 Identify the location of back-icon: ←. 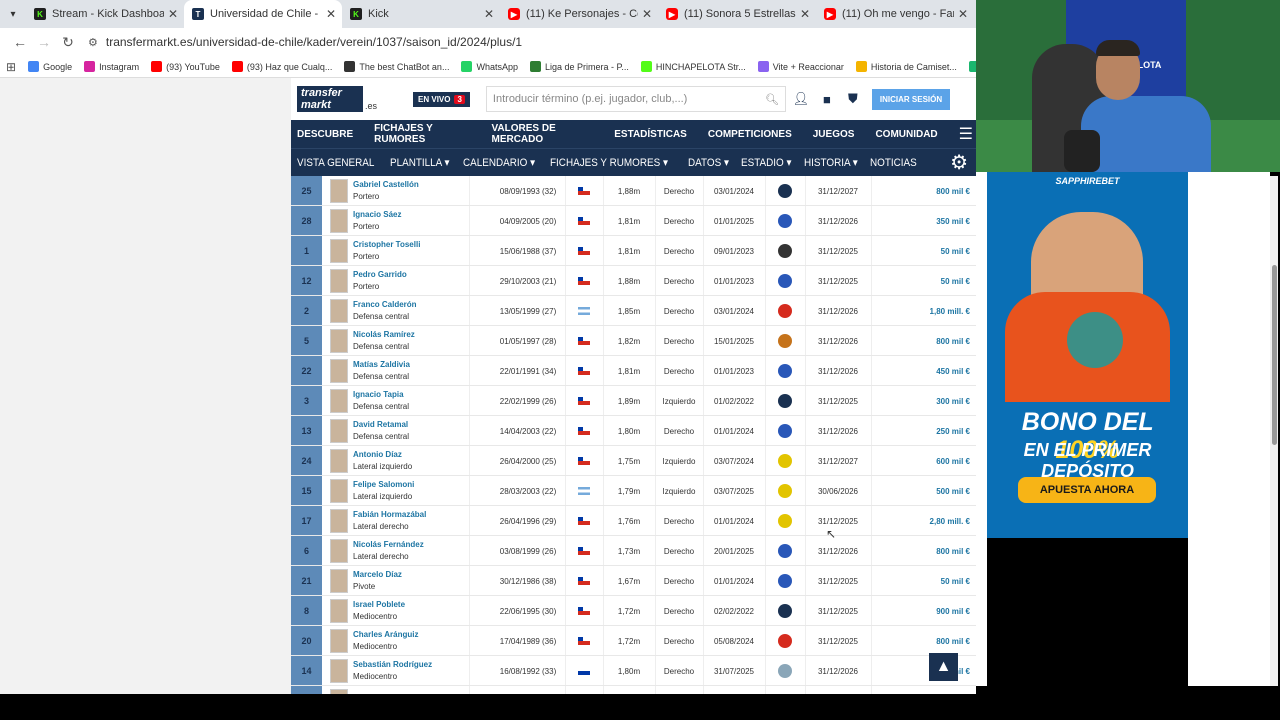
(20, 42).